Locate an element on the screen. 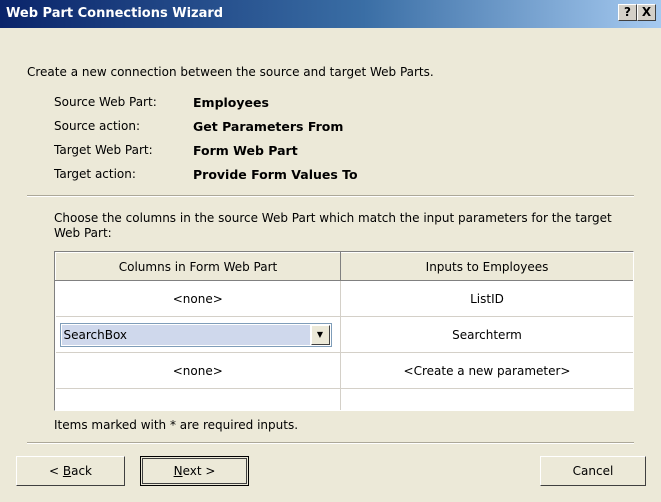  column-header-inputs: Inputs to Employees is located at coordinates (486, 266).